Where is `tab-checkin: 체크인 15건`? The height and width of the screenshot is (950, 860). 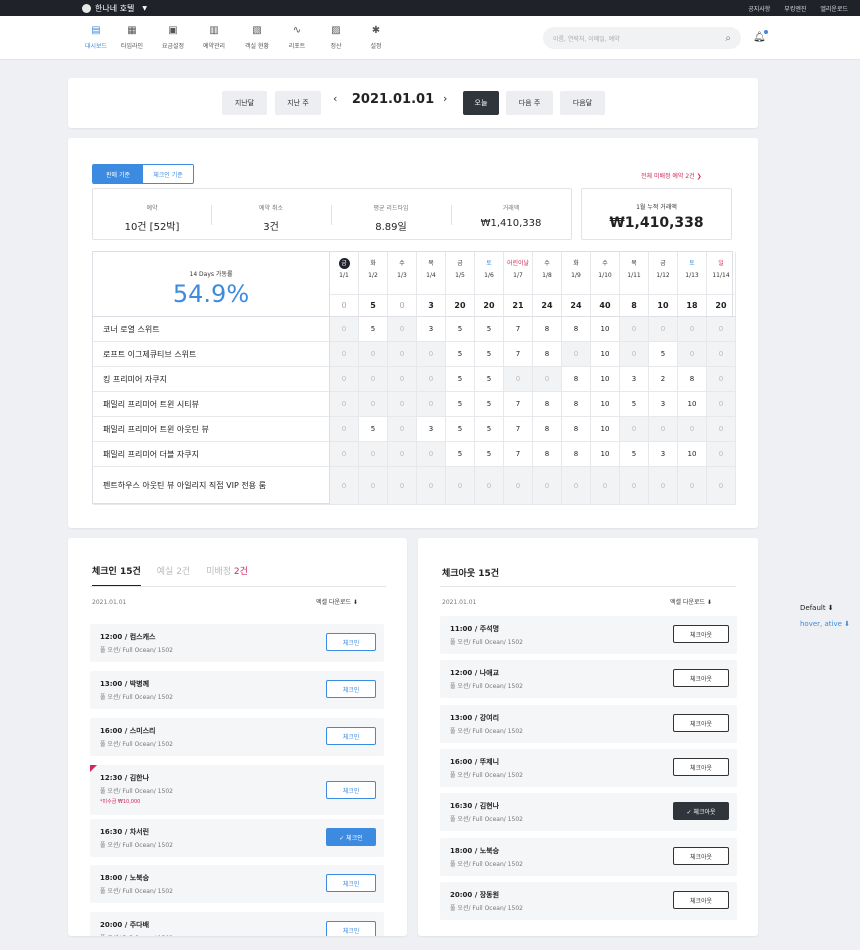 tab-checkin: 체크인 15건 is located at coordinates (116, 575).